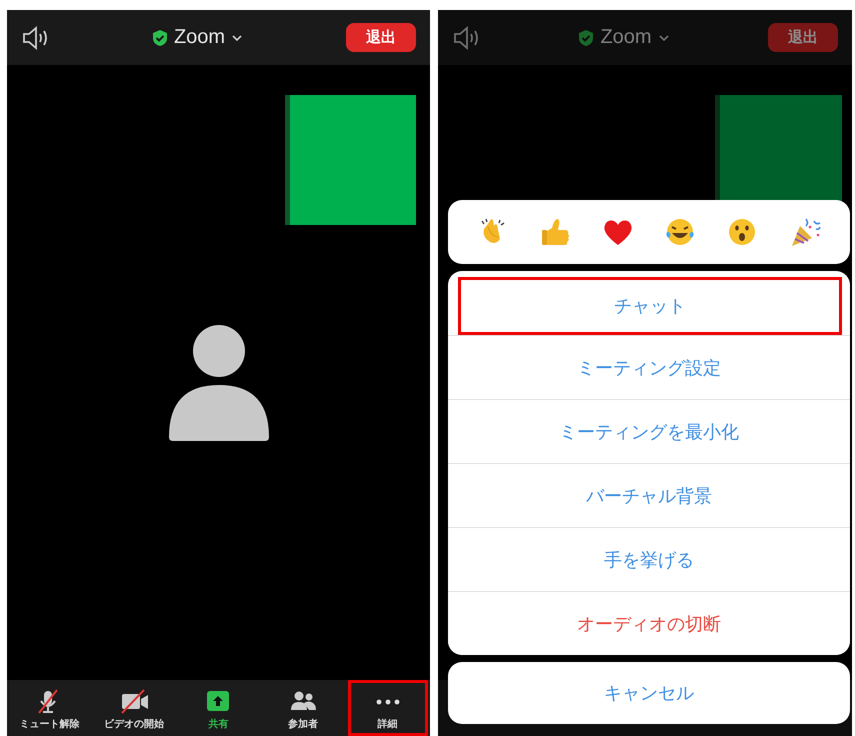  I want to click on toolbar-button: 共有, so click(218, 708).